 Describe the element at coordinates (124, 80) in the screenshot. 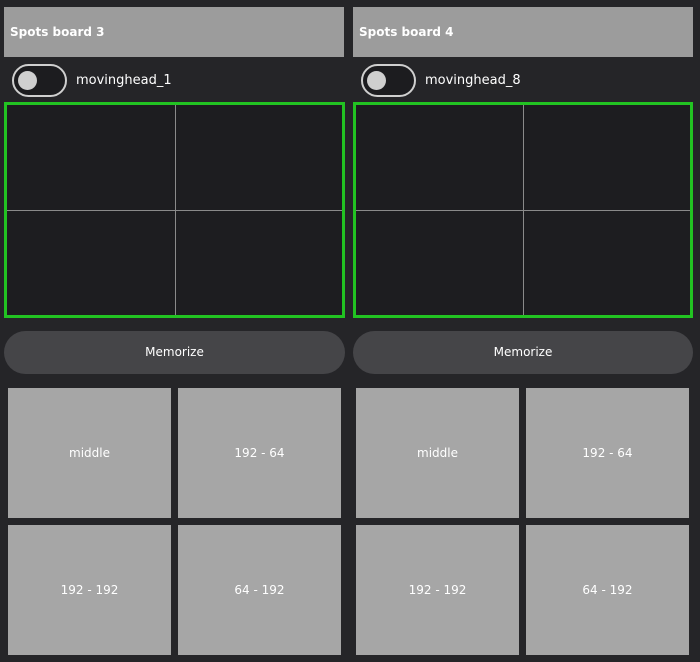

I see `device-name-label: movinghead_1` at that location.